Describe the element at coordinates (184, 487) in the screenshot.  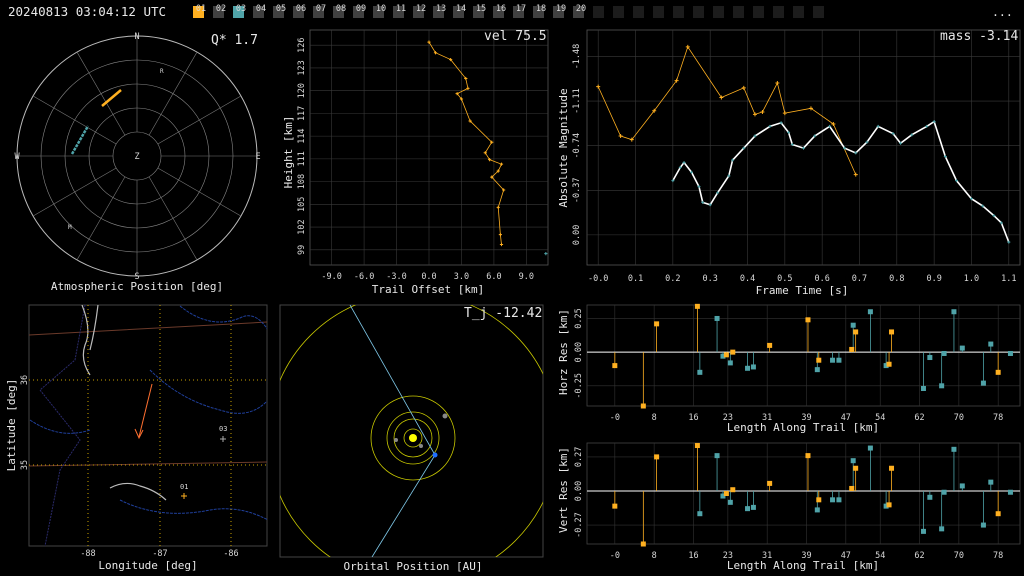
I see `station-01-label: 01` at that location.